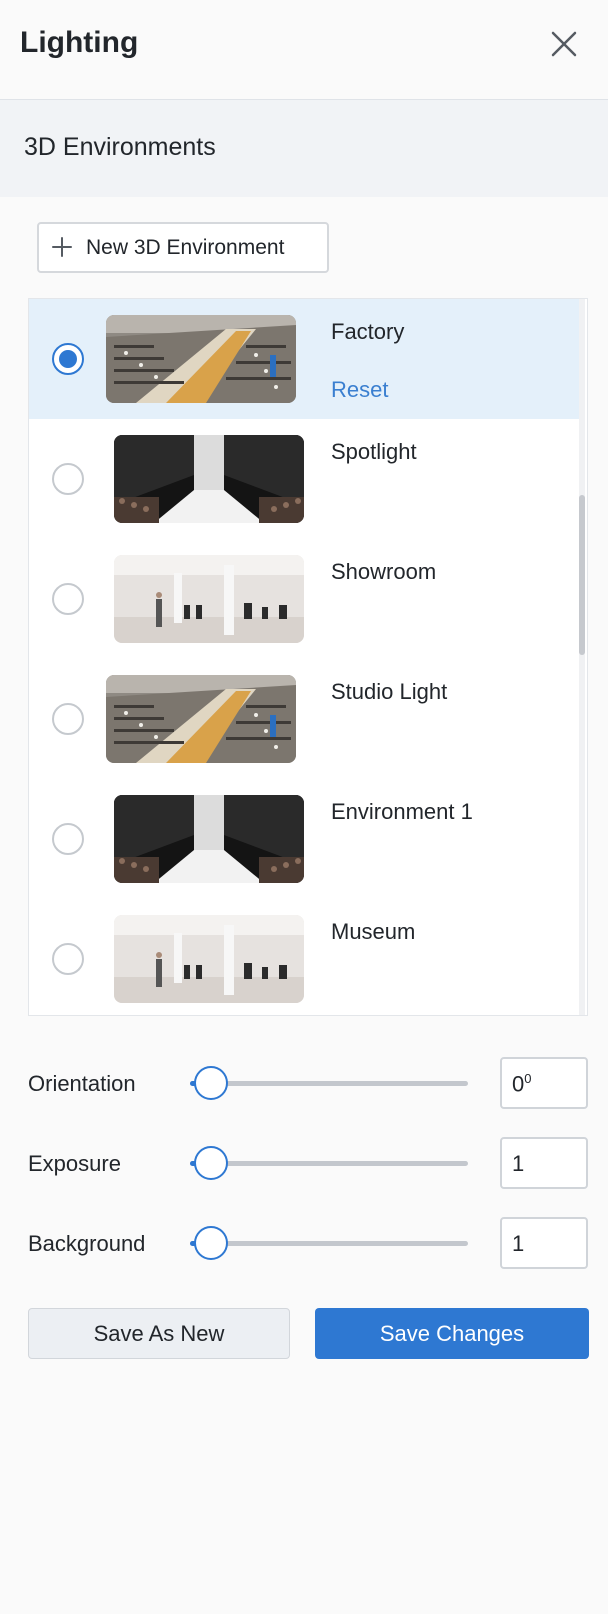  Describe the element at coordinates (305, 479) in the screenshot. I see `environment-item-spotlight: Spotlight` at that location.